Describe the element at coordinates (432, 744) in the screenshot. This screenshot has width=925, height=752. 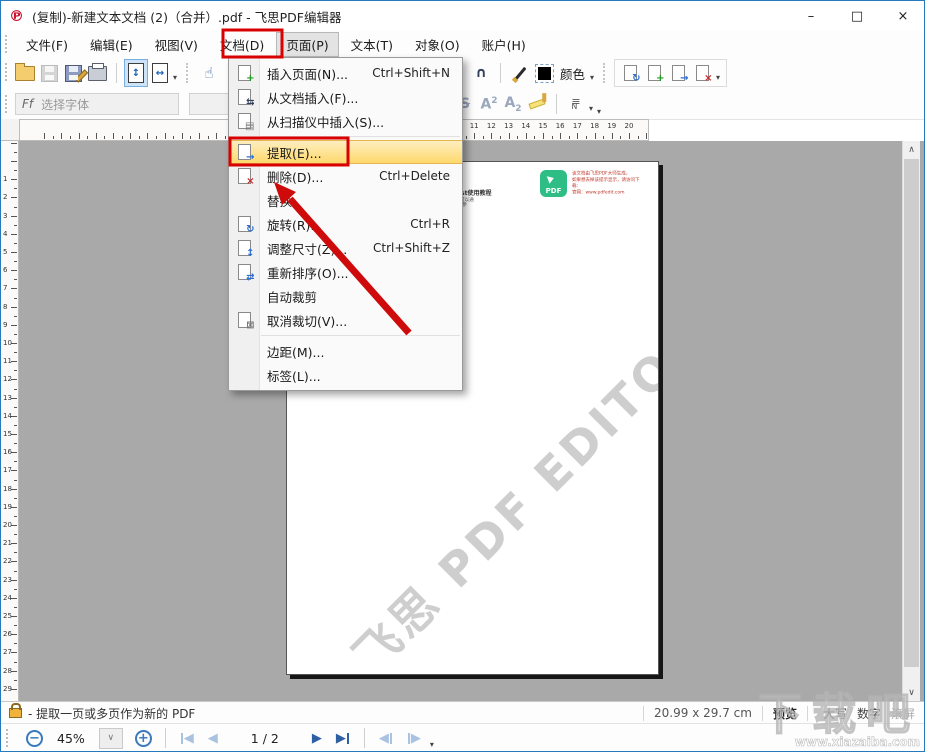
I see `nav-overflow-caret: ▾` at that location.